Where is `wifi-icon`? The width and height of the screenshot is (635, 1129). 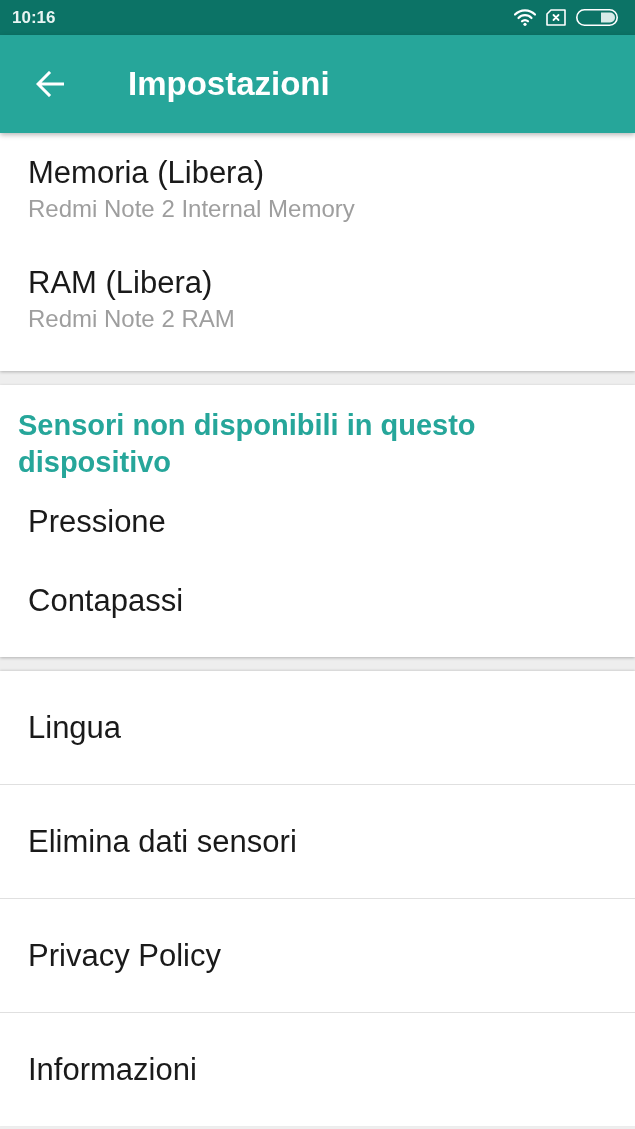
wifi-icon is located at coordinates (525, 17).